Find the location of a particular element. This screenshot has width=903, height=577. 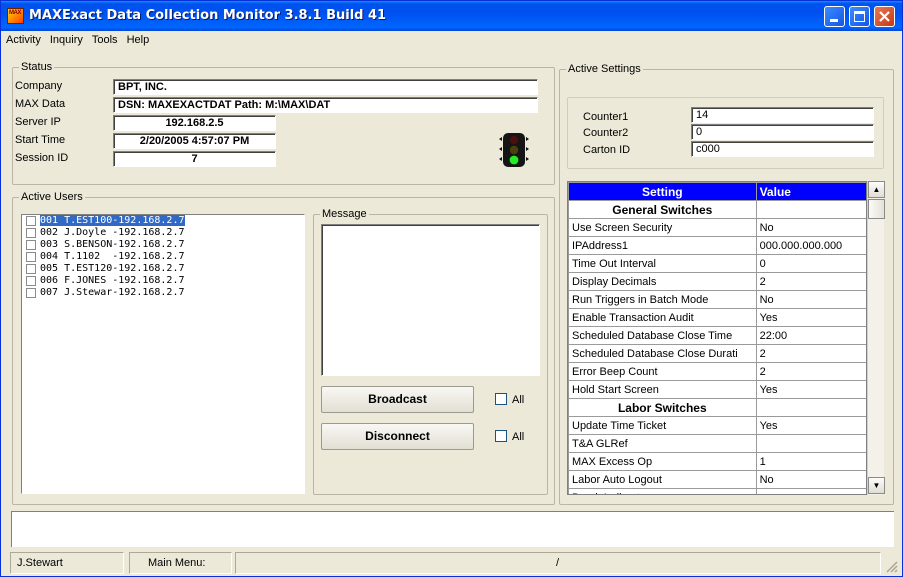

grid-setting-row: IPAddress1 000.000.000.000 is located at coordinates (717, 245).